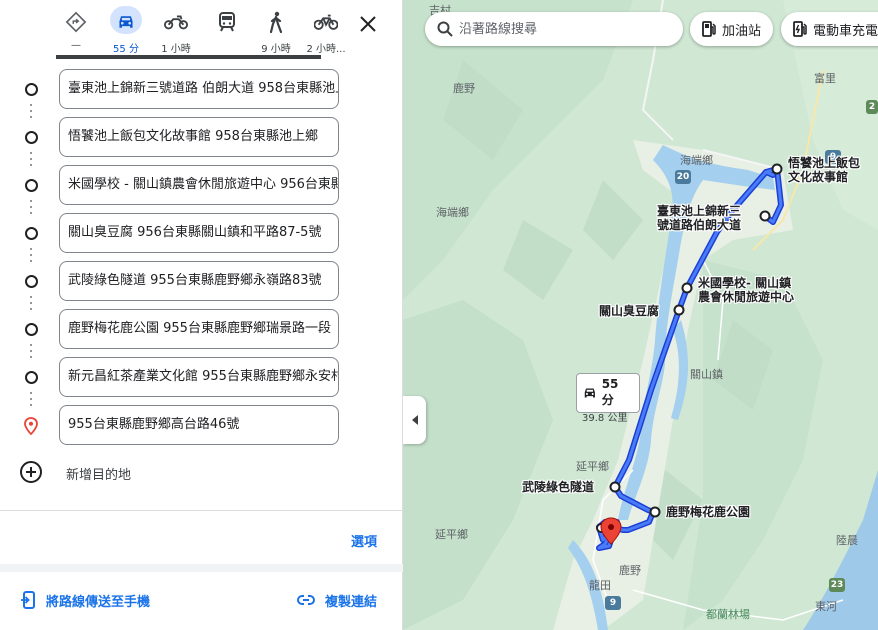  I want to click on collapse-panel-button, so click(414, 420).